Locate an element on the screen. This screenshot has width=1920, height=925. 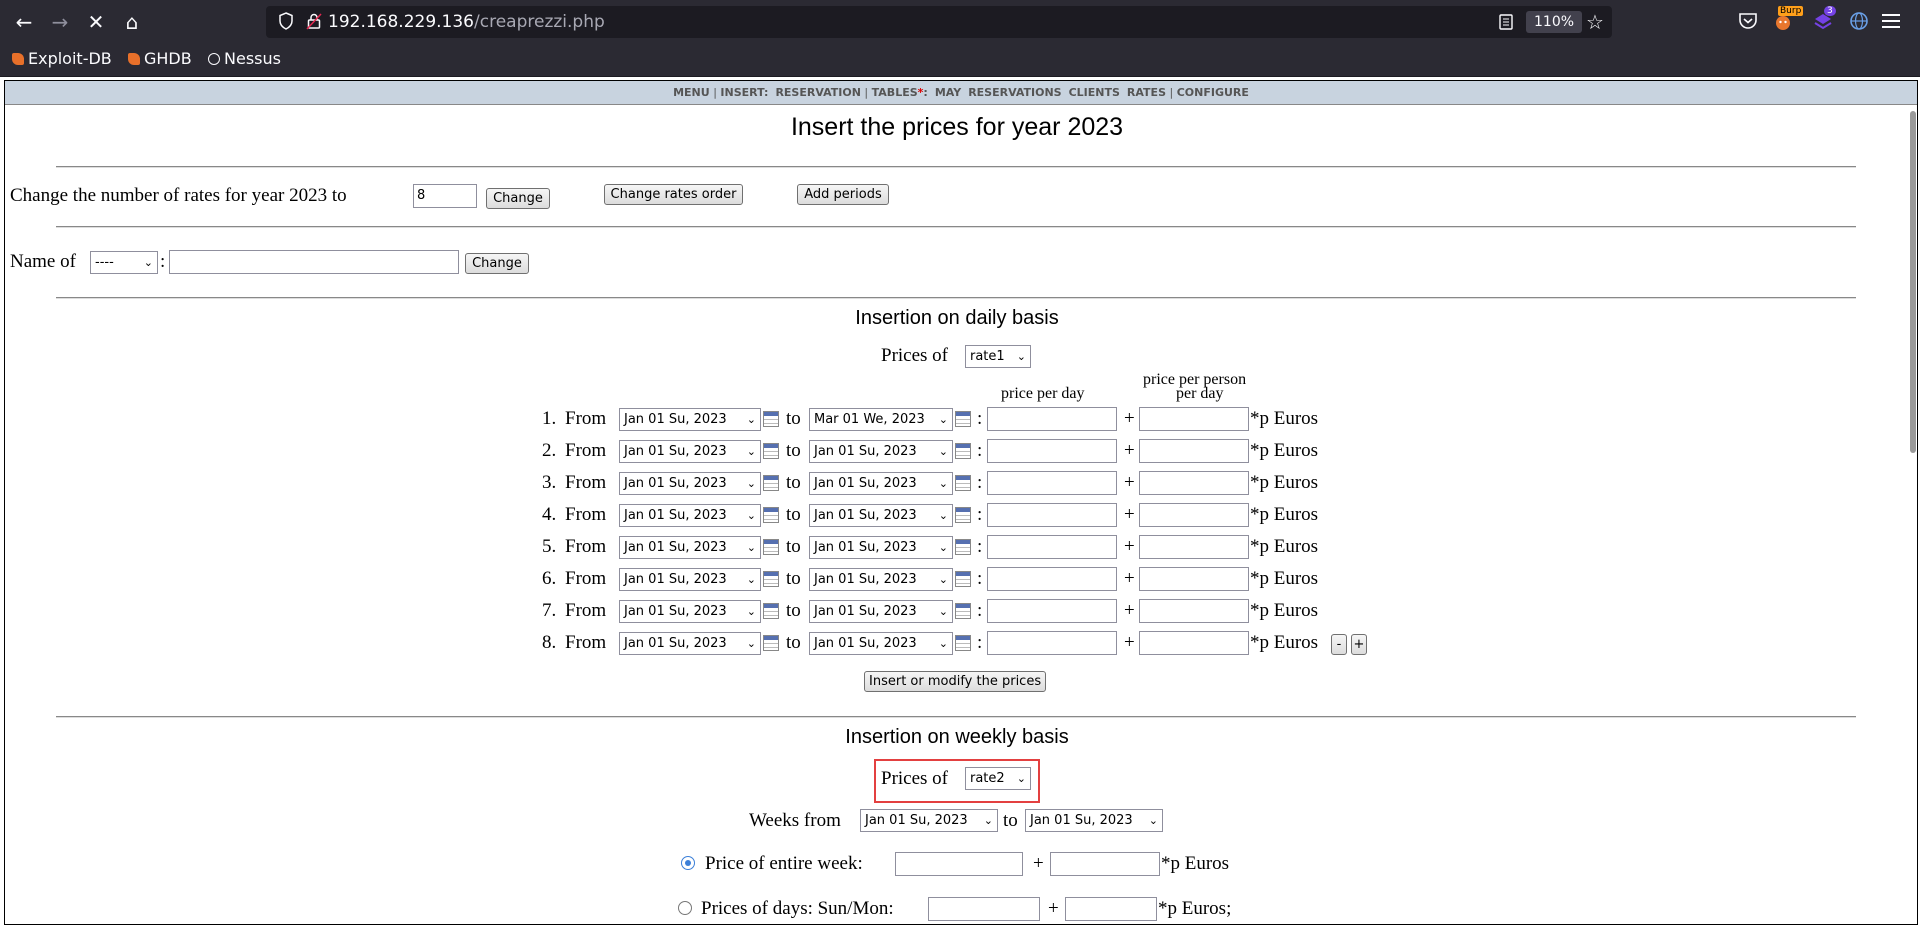
zoom-level: 110% is located at coordinates (1554, 22).